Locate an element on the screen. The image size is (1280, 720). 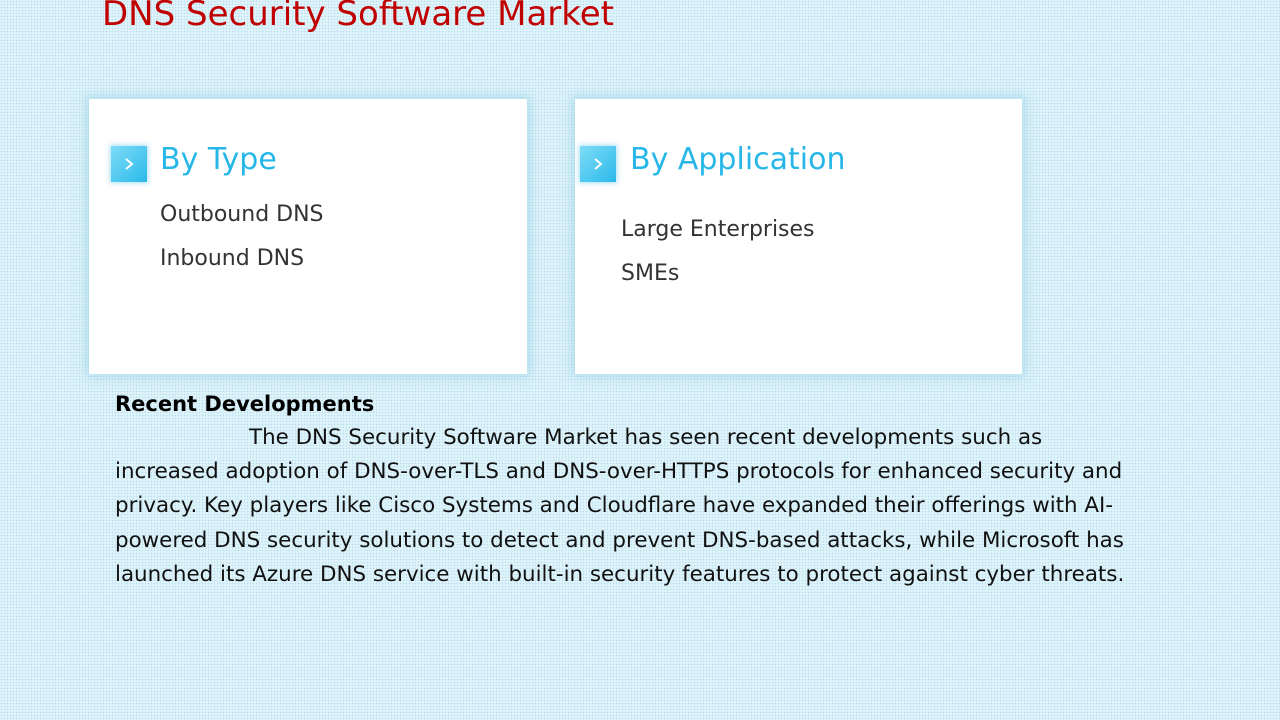
list-item: Large Enterprises is located at coordinates (718, 229).